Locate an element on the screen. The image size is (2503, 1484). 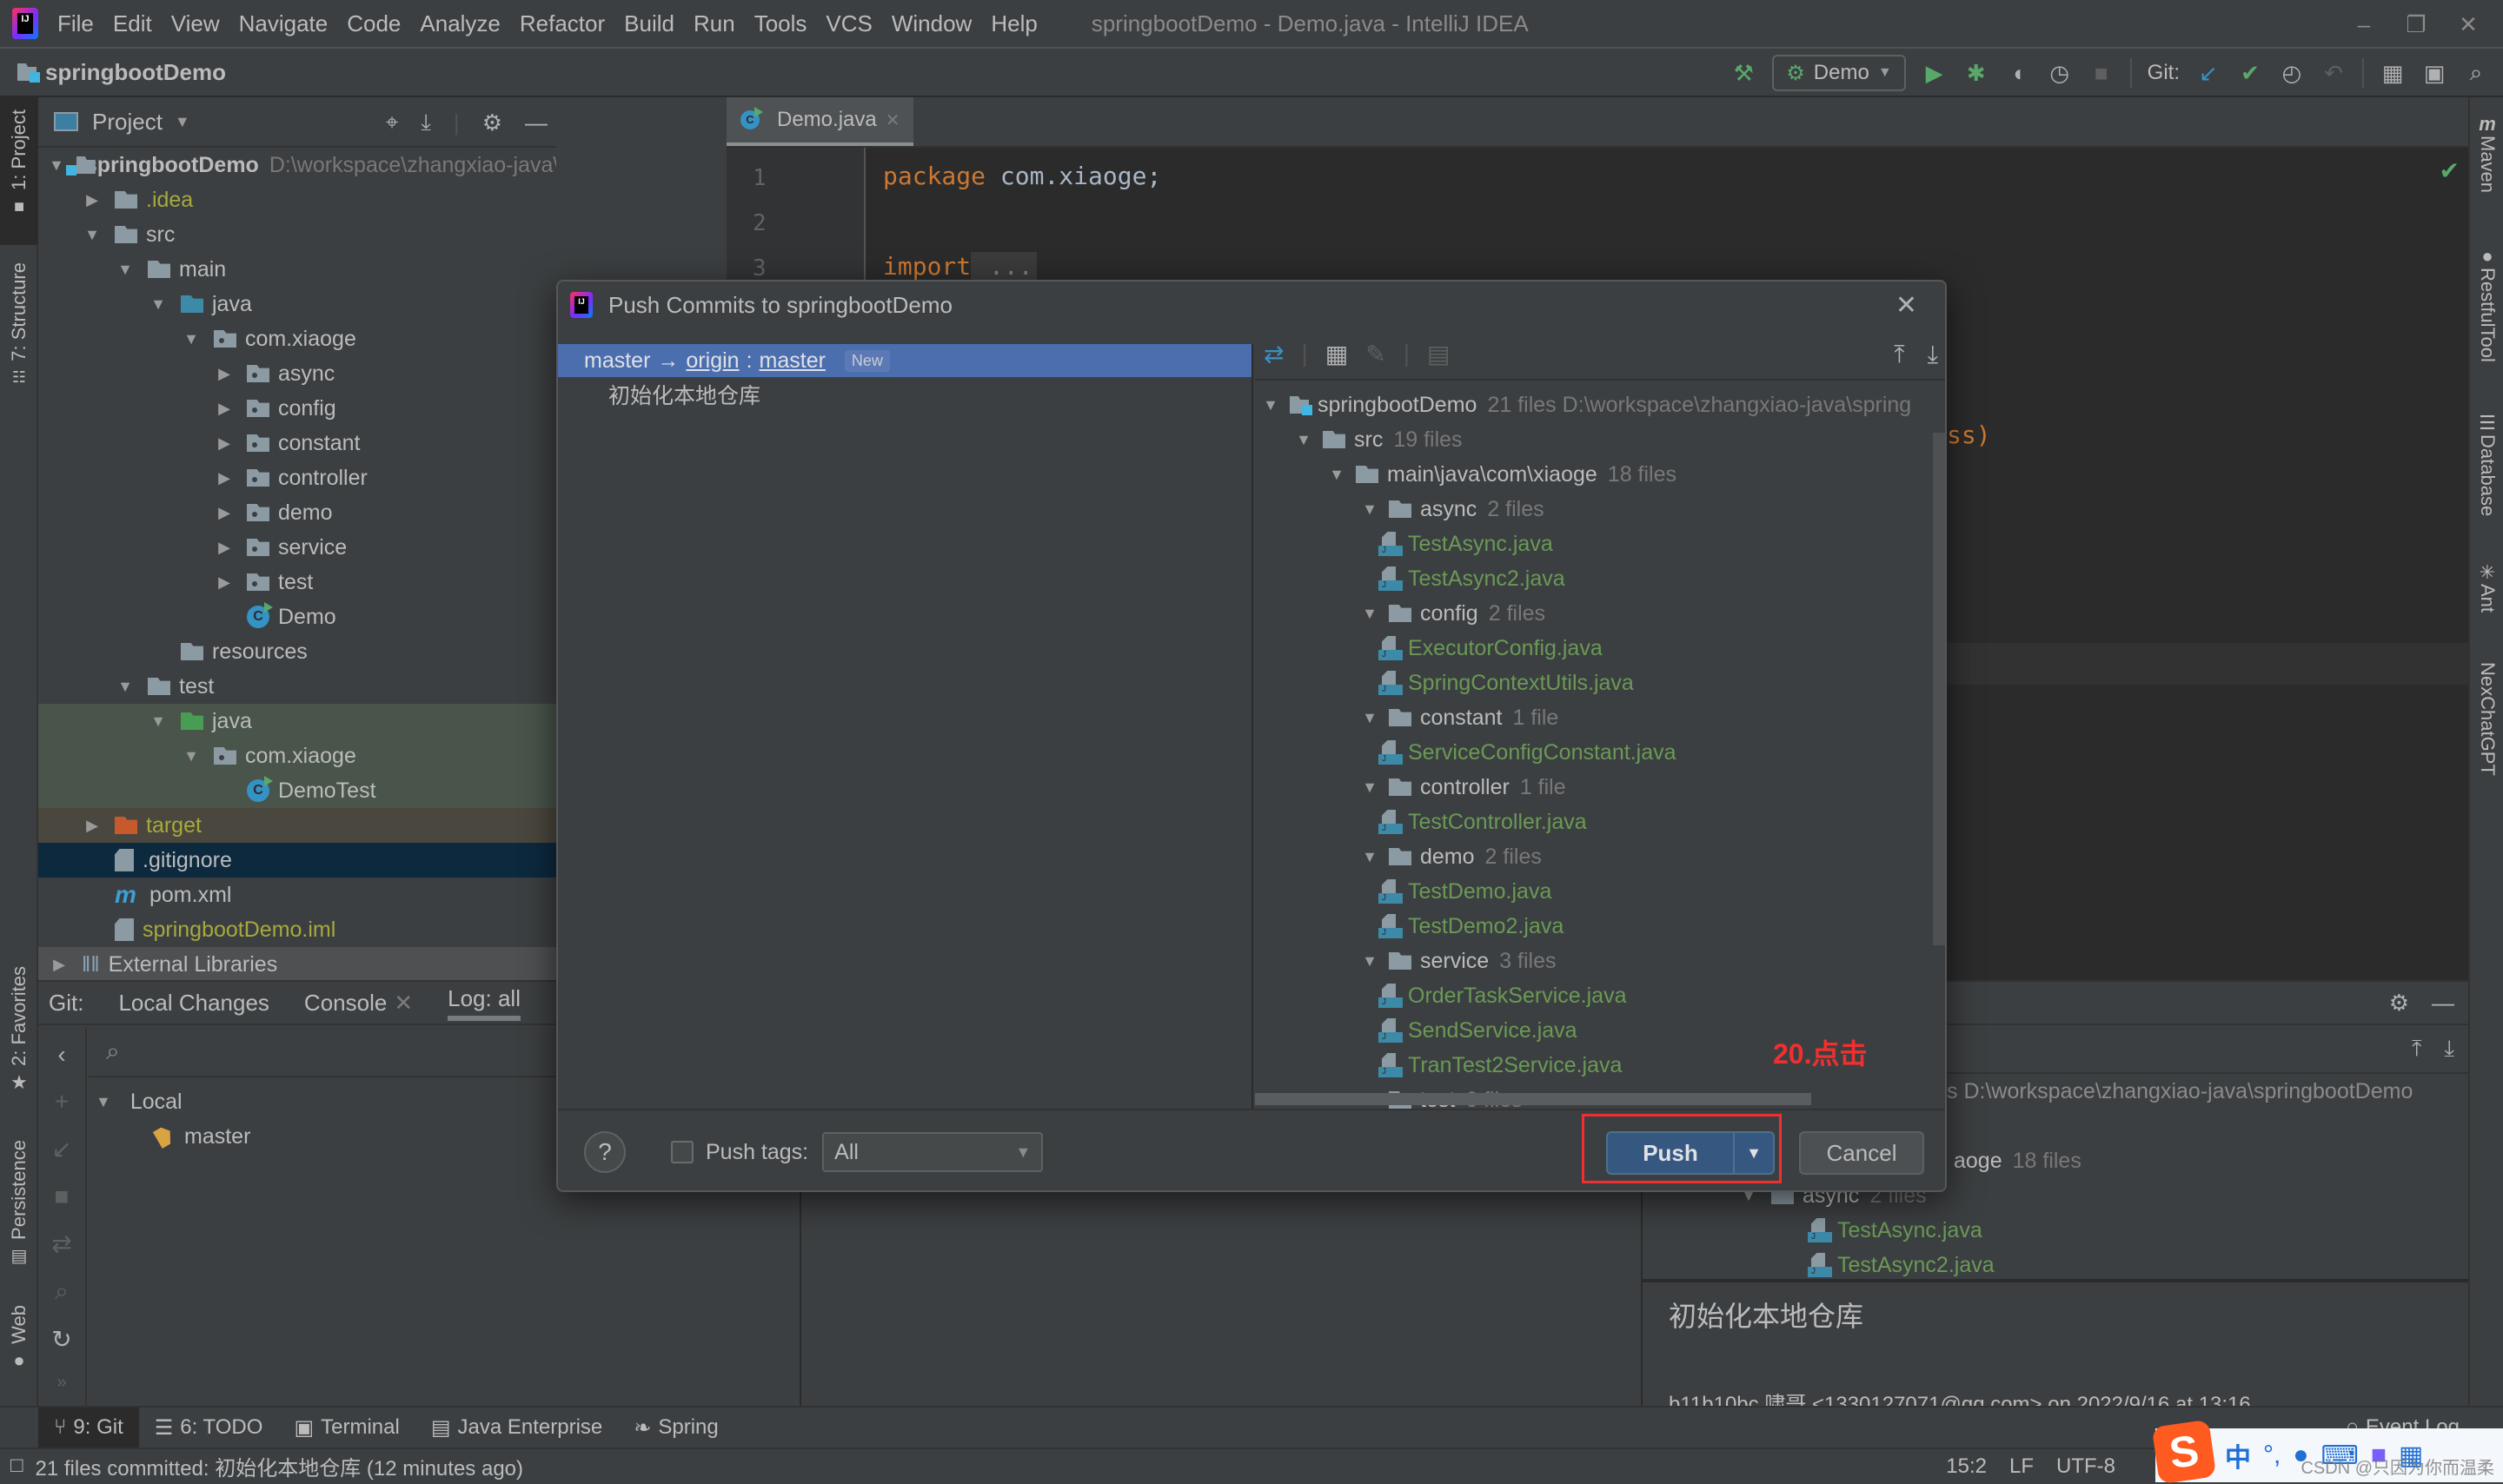
tool-window-spring: ❧ Spring is located at coordinates (676, 1428).